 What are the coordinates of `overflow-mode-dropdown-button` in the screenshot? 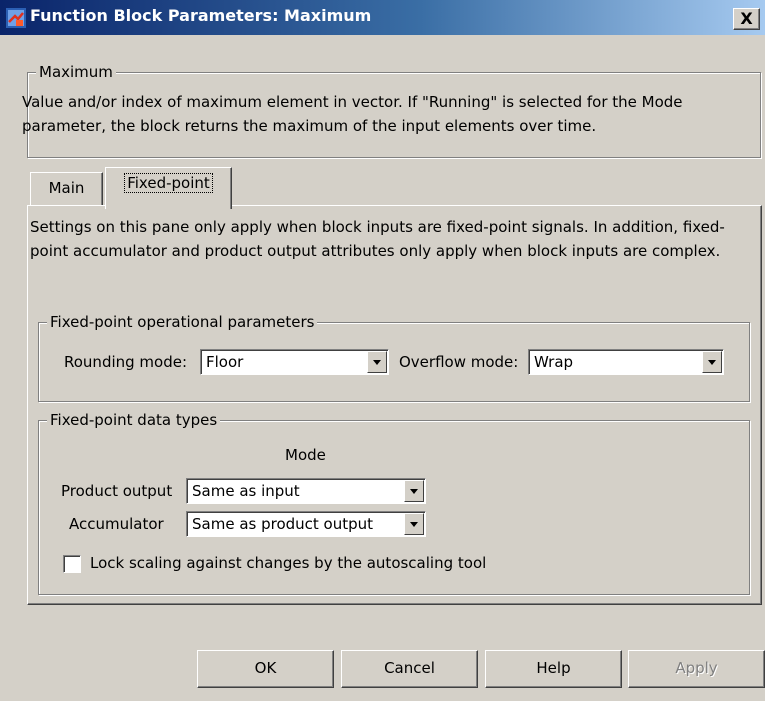 It's located at (712, 362).